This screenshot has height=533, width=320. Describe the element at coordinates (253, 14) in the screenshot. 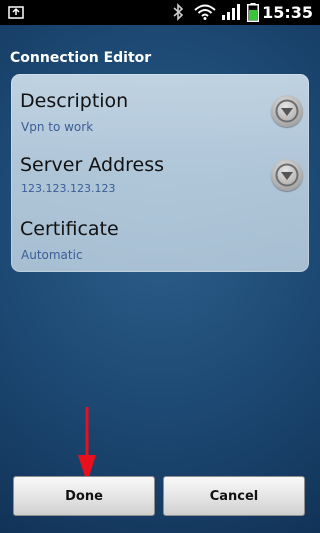

I see `battery-icon` at that location.